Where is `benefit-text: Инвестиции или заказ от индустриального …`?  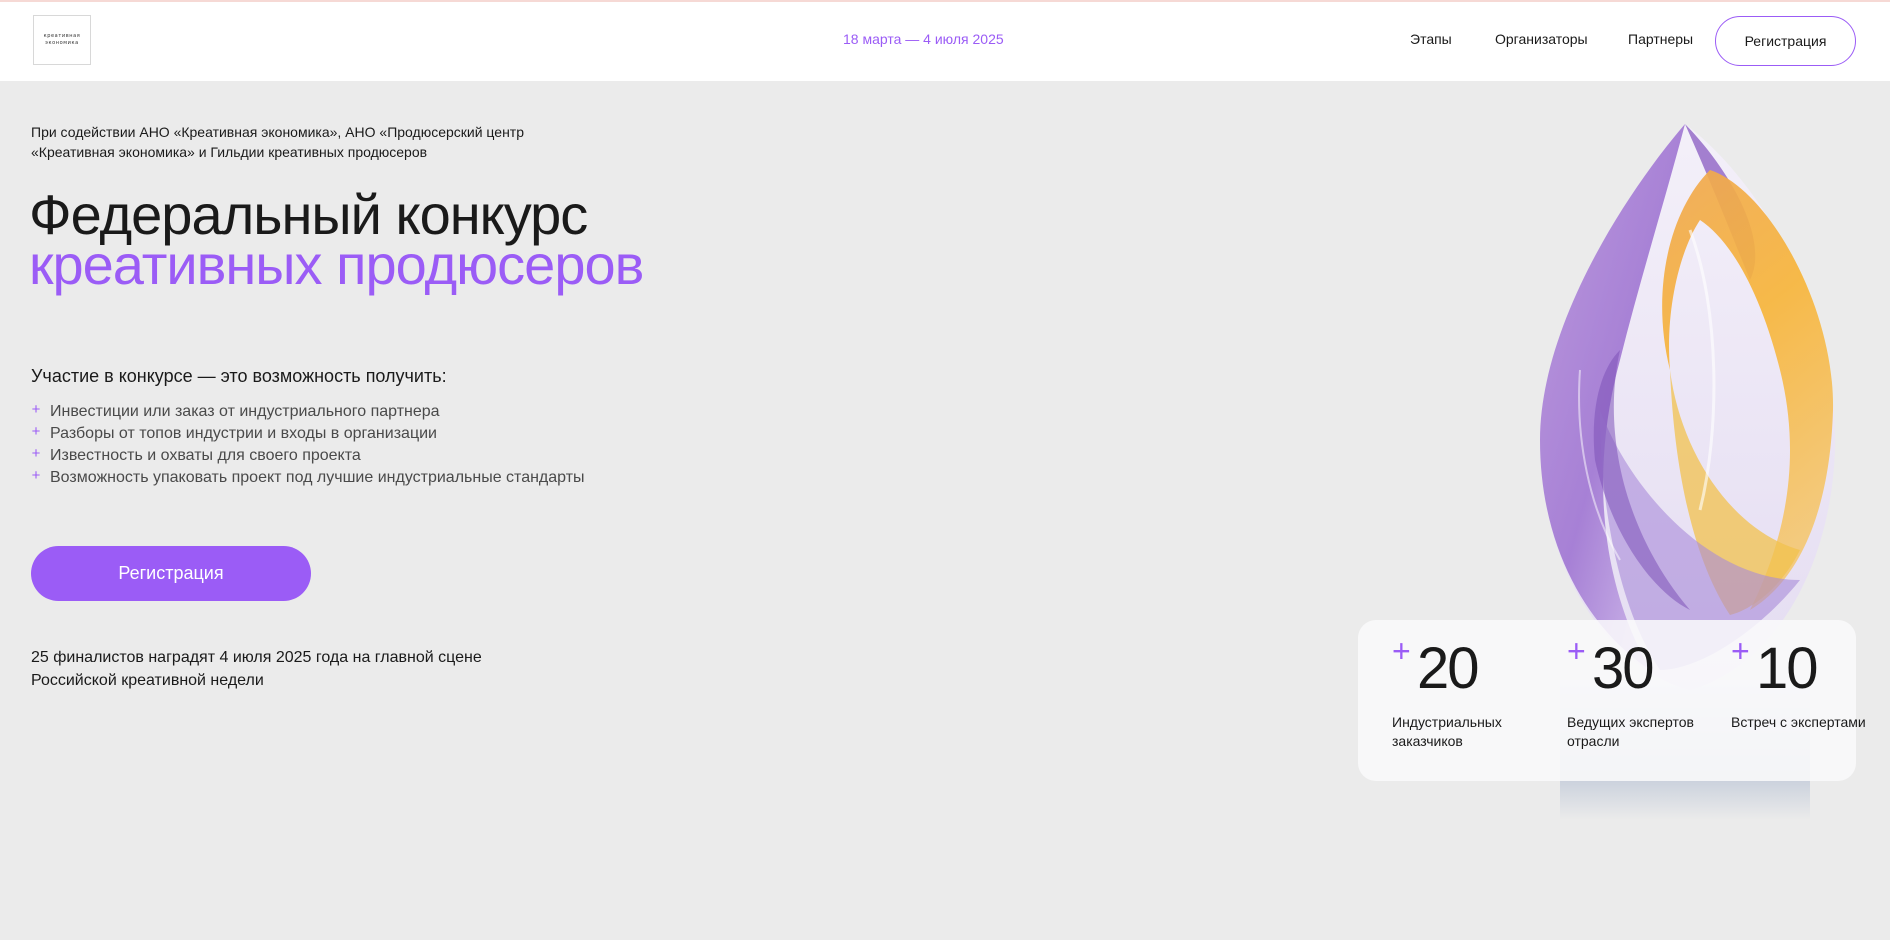
benefit-text: Инвестиции или заказ от индустриального … is located at coordinates (245, 411).